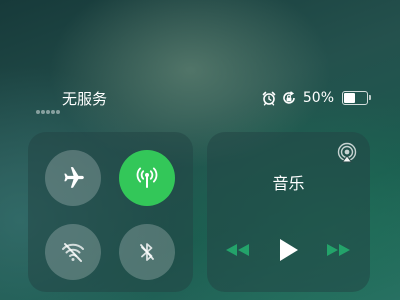 The width and height of the screenshot is (400, 300). I want to click on signal-strength-icon, so click(48, 108).